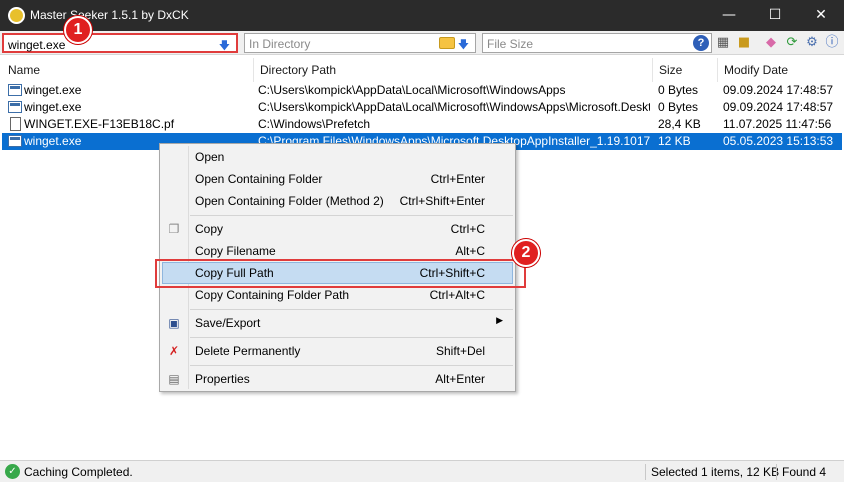  Describe the element at coordinates (360, 43) in the screenshot. I see `directory-input: In Directory 🡇` at that location.